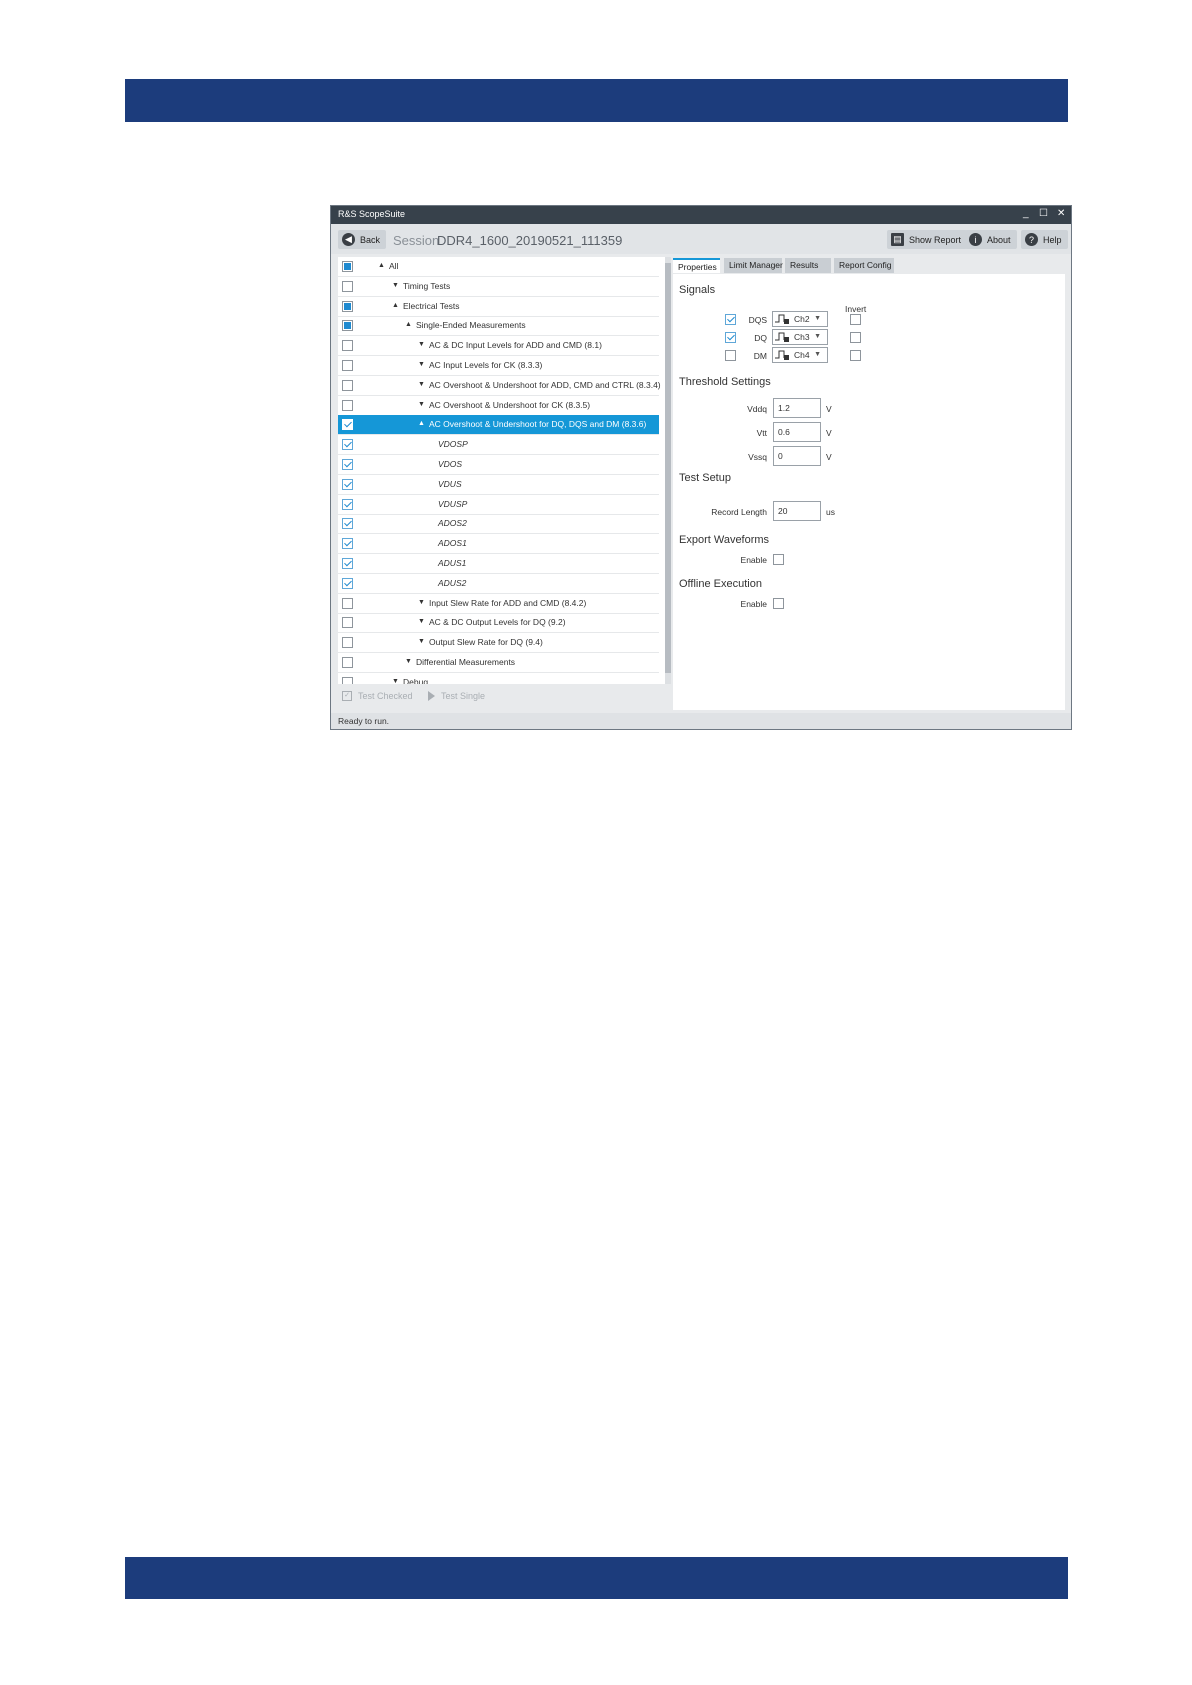 The image size is (1192, 1685). I want to click on maximize-icon: ☐, so click(1043, 213).